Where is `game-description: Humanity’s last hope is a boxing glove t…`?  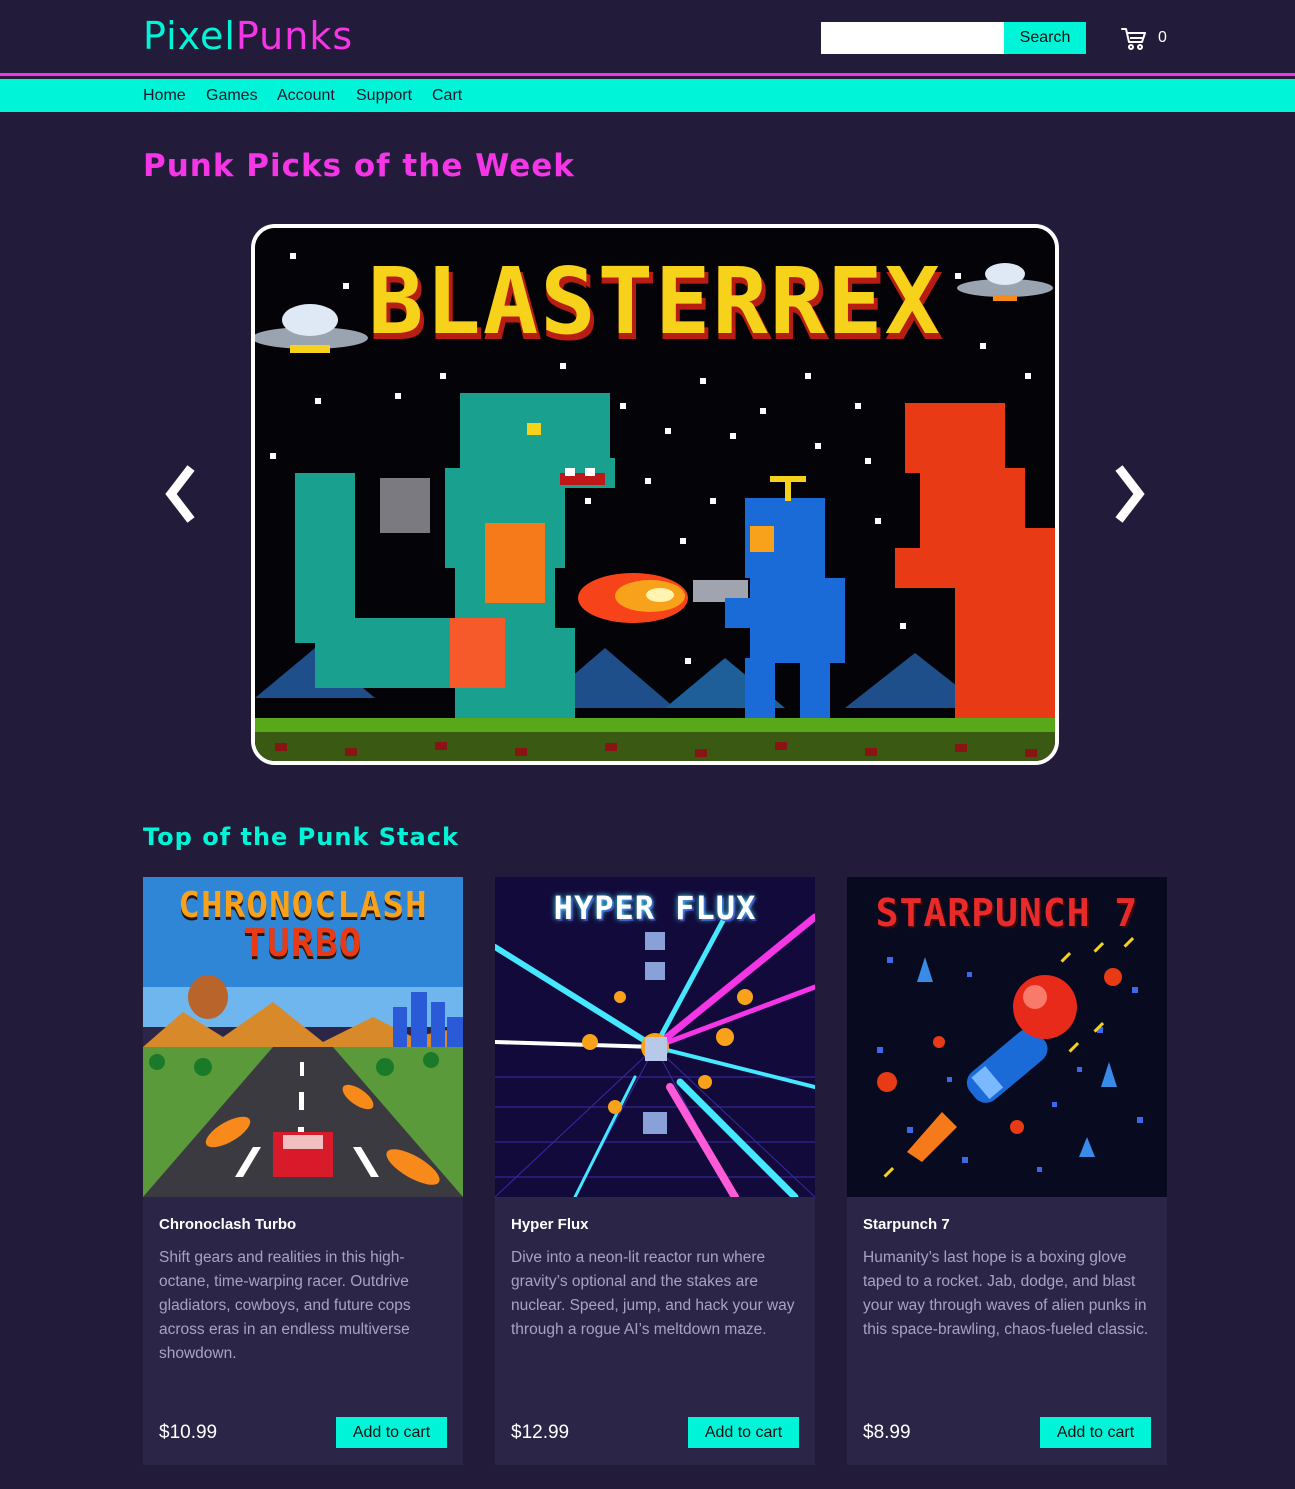
game-description: Humanity’s last hope is a boxing glove t… is located at coordinates (1006, 1293).